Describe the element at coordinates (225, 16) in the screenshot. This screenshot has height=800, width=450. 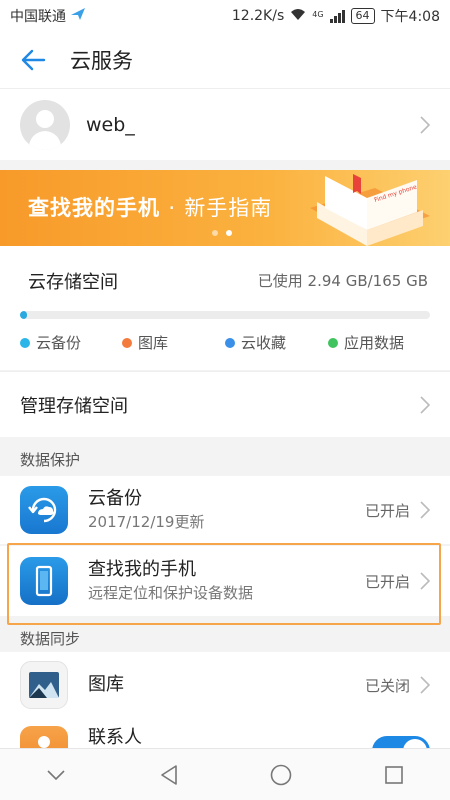
I see `status-bar: 中国联通 12.2K/s 4G 64 下午4:08` at that location.